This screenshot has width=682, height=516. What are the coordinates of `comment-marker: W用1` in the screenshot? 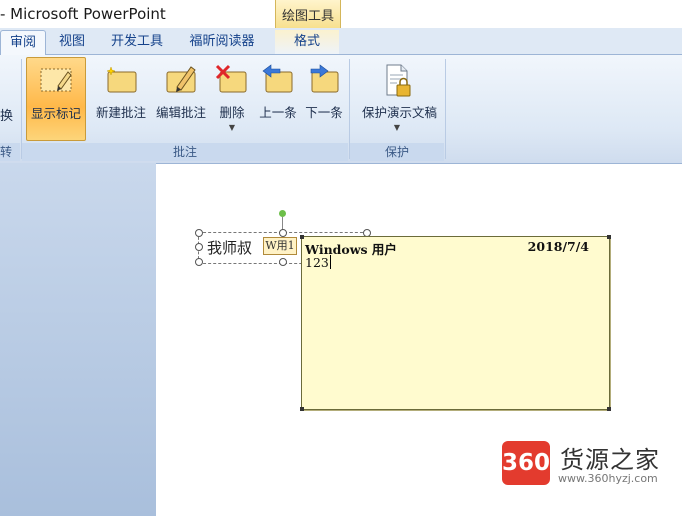 It's located at (280, 246).